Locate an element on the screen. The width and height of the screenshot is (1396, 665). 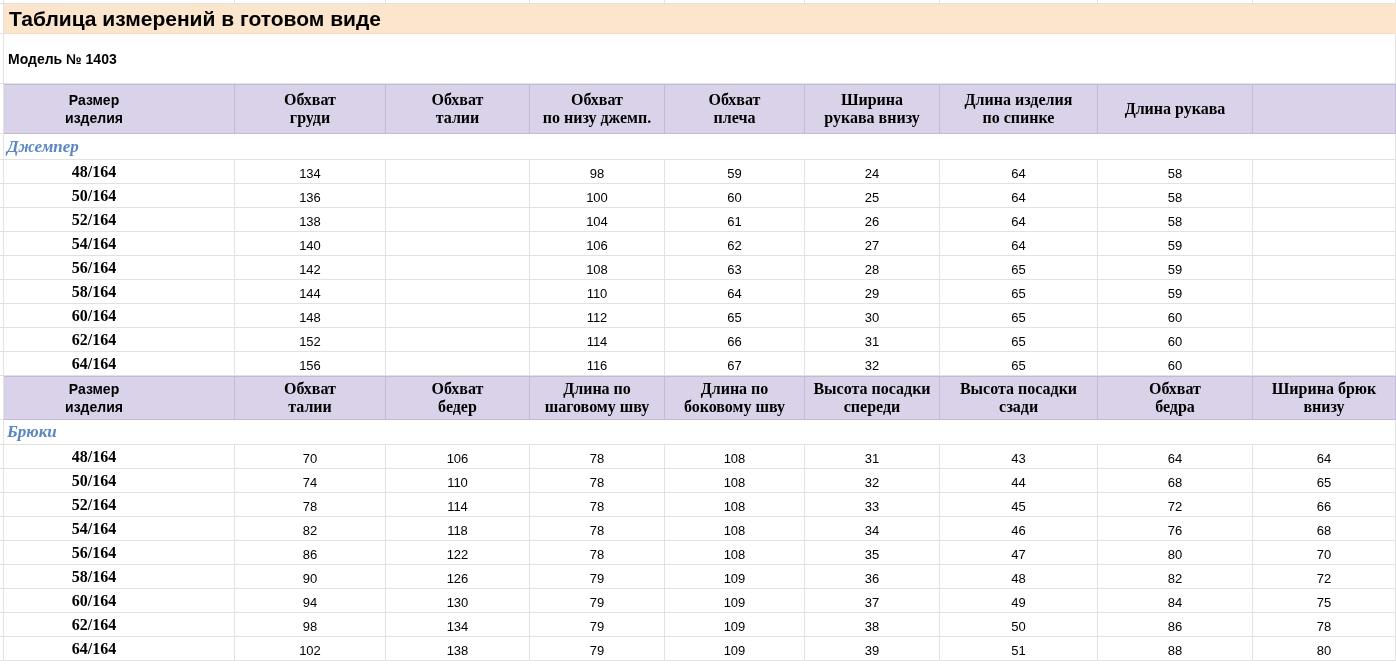
table-cell: 100 is located at coordinates (597, 196).